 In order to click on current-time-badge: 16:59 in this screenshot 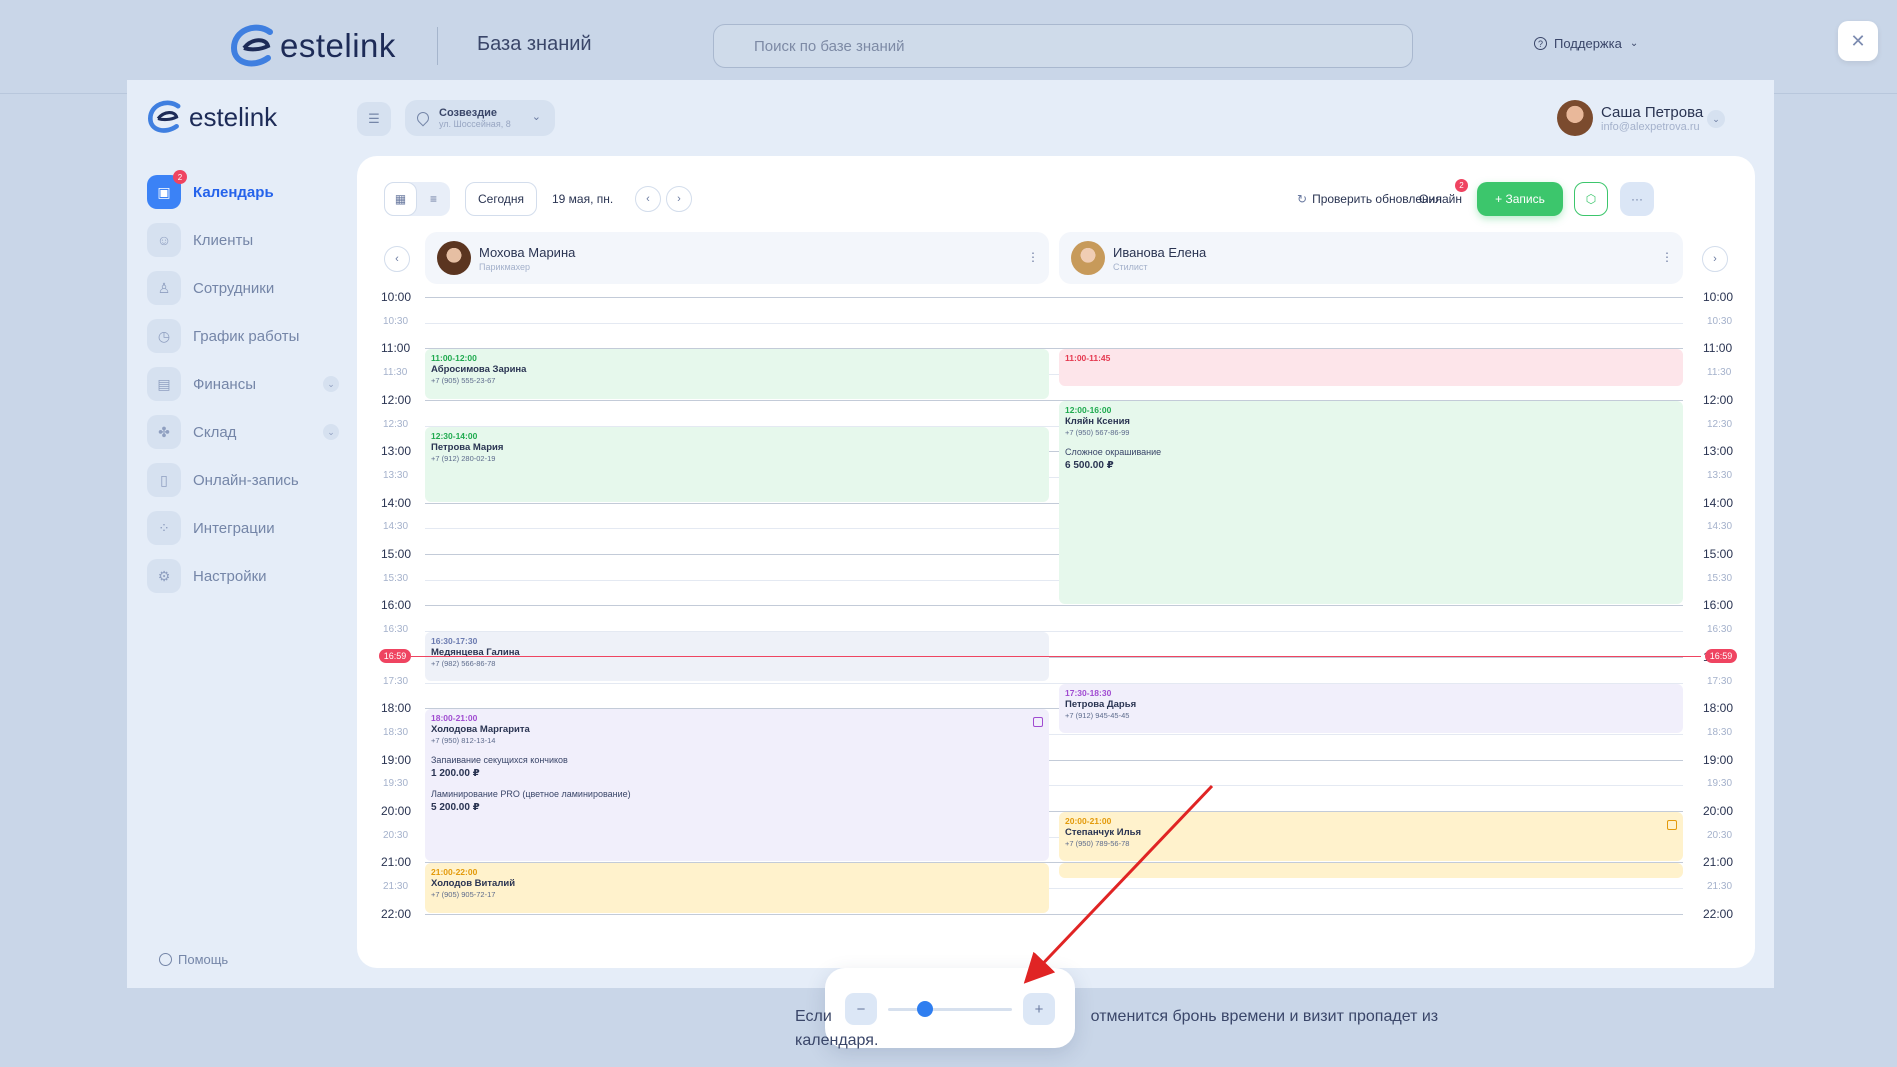, I will do `click(395, 655)`.